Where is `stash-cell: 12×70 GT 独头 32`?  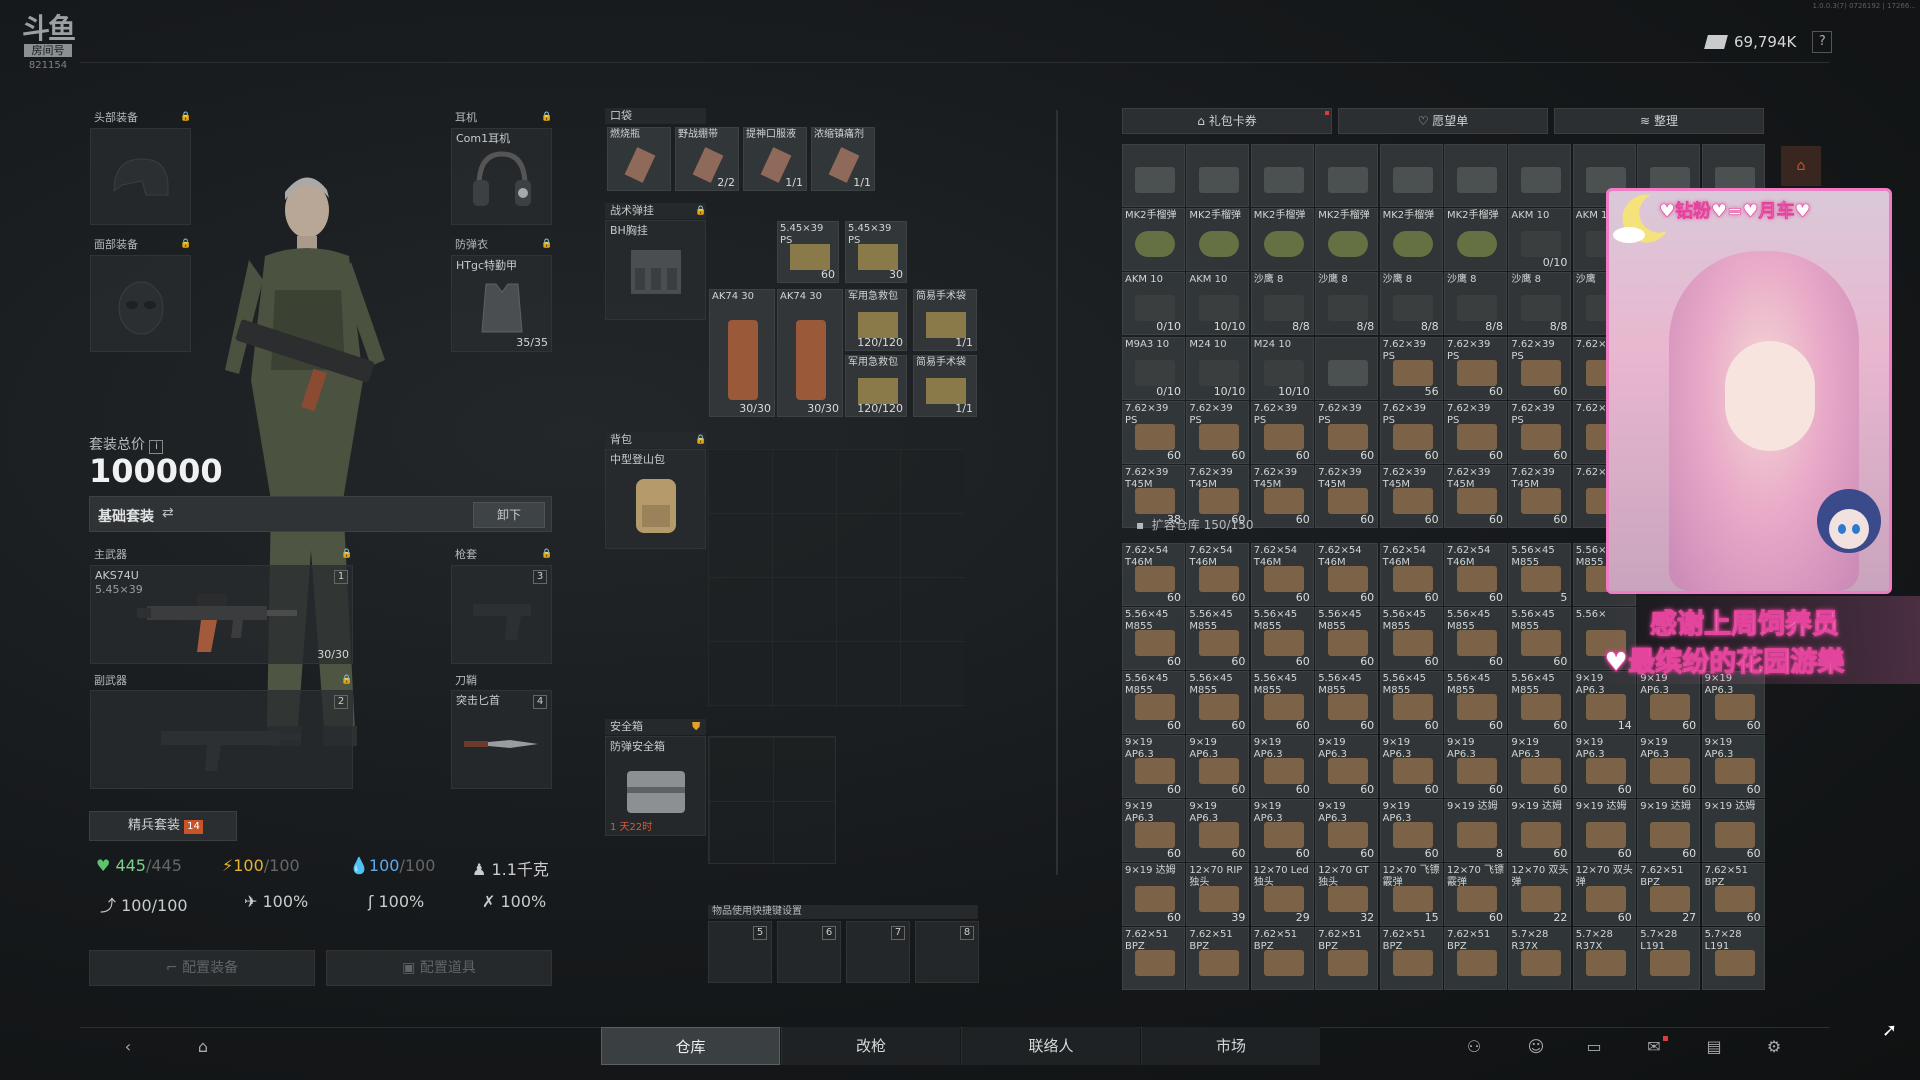
stash-cell: 12×70 GT 独头 32 is located at coordinates (1347, 894).